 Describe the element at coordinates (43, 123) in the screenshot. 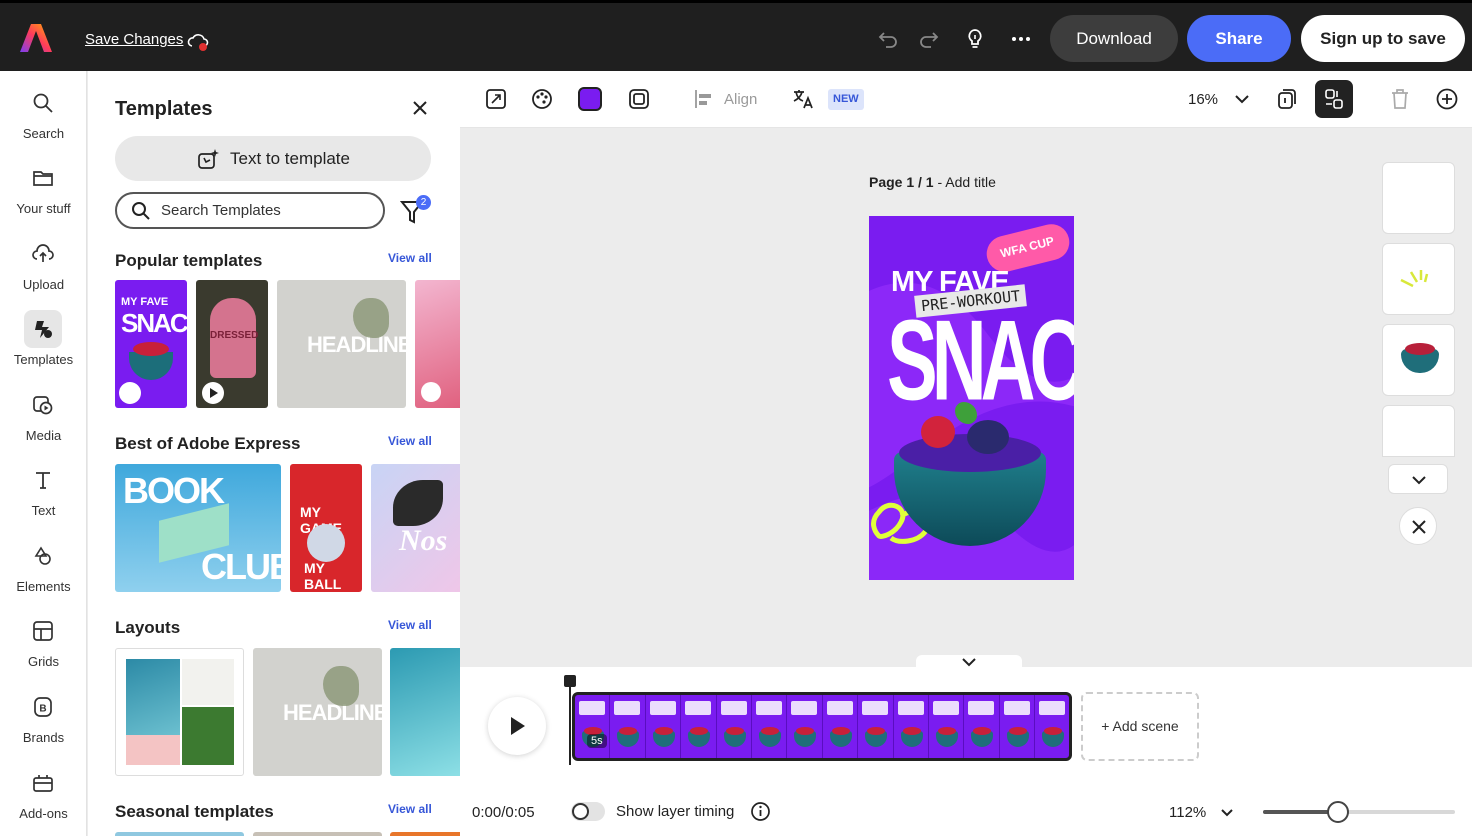

I see `rail-item-search: Search` at that location.